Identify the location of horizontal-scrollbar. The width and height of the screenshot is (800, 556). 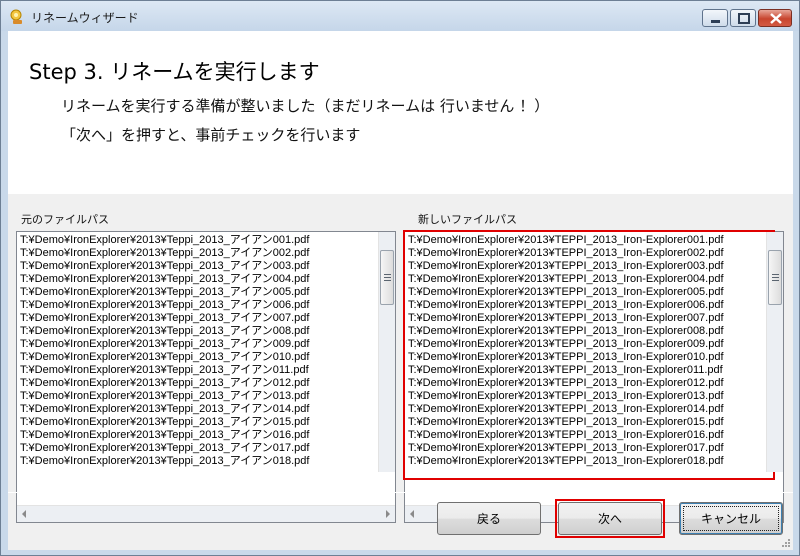
(206, 513).